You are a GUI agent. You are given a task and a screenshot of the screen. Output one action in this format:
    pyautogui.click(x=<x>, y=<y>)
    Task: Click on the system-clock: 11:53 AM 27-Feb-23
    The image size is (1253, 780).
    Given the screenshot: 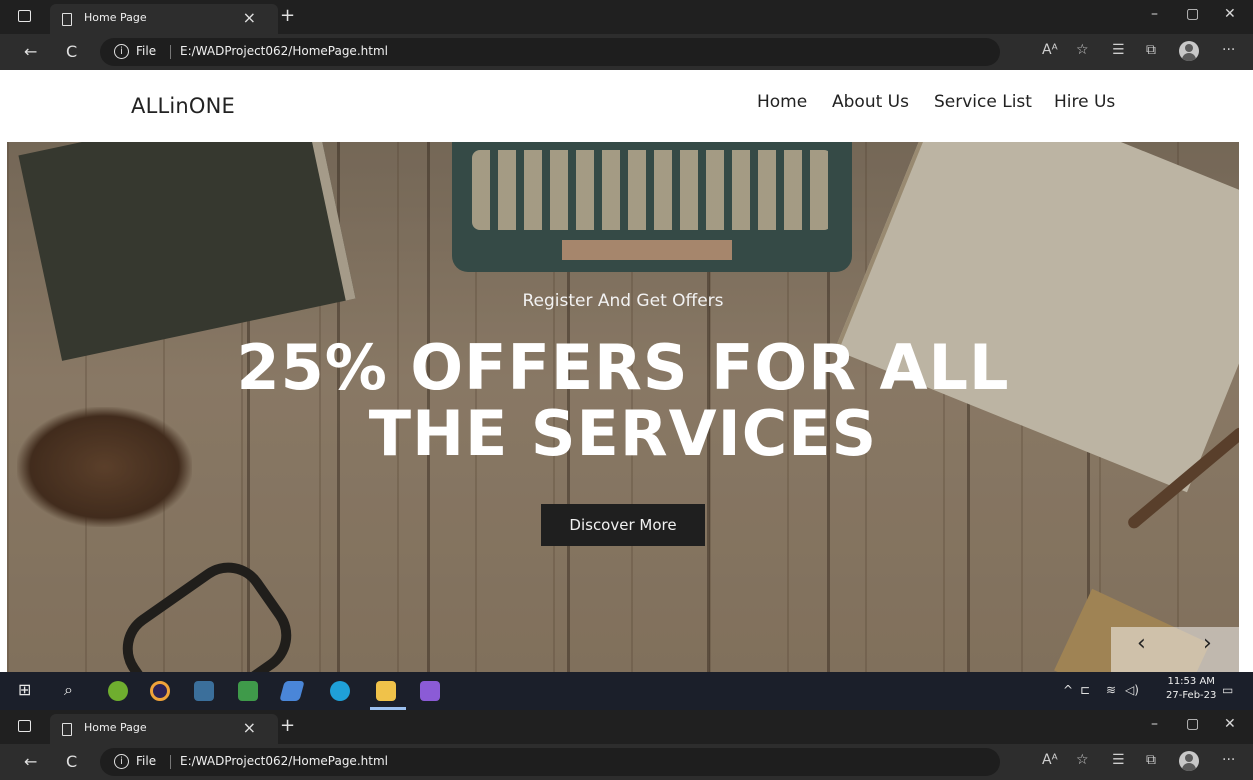 What is the action you would take?
    pyautogui.click(x=1191, y=689)
    